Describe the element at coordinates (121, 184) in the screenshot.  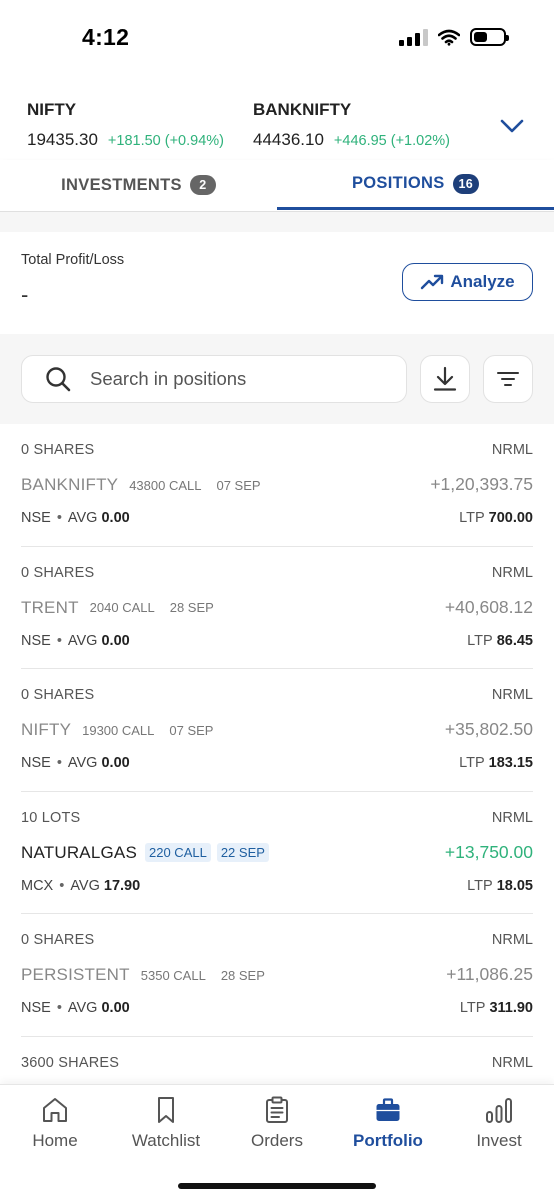
I see `tab-label: INVESTMENTS` at that location.